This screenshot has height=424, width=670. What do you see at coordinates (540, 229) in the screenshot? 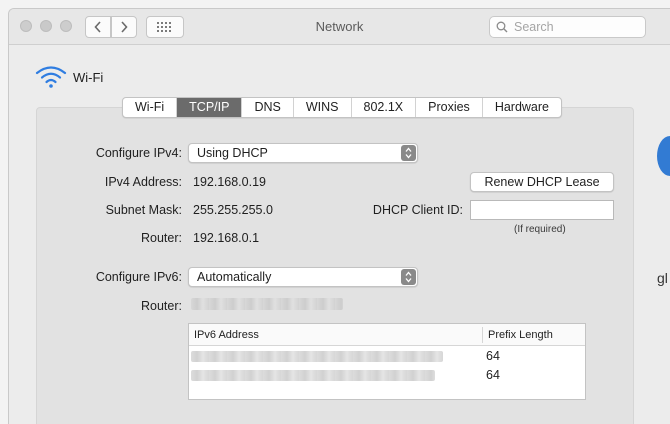
I see `client-id-hint: (If required)` at bounding box center [540, 229].